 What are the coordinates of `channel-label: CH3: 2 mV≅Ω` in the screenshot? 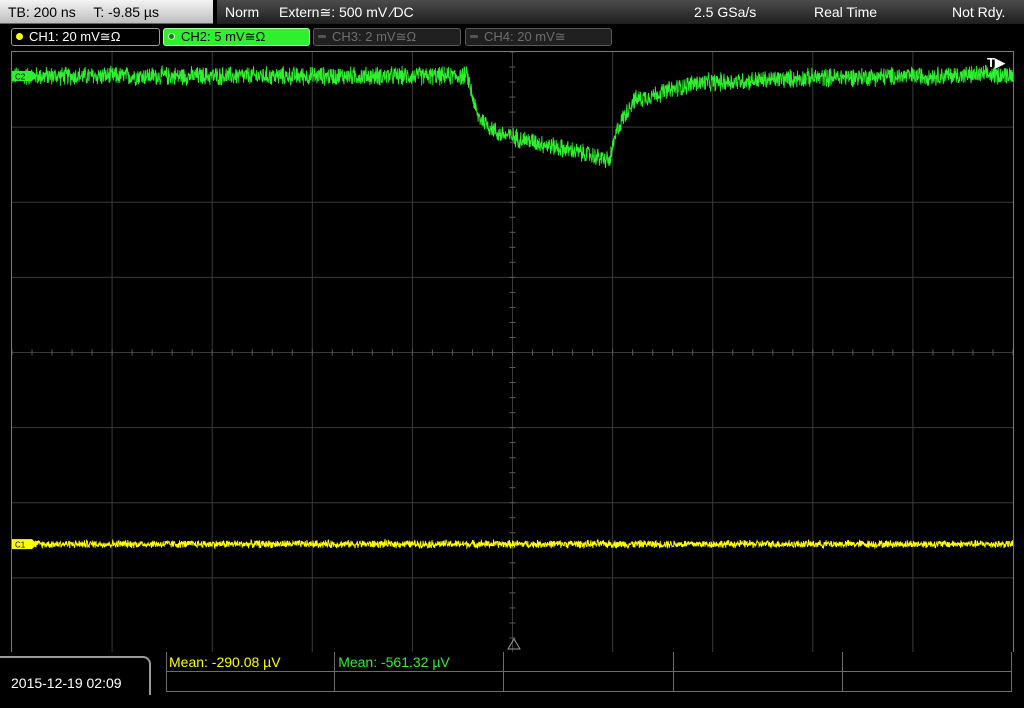 It's located at (374, 36).